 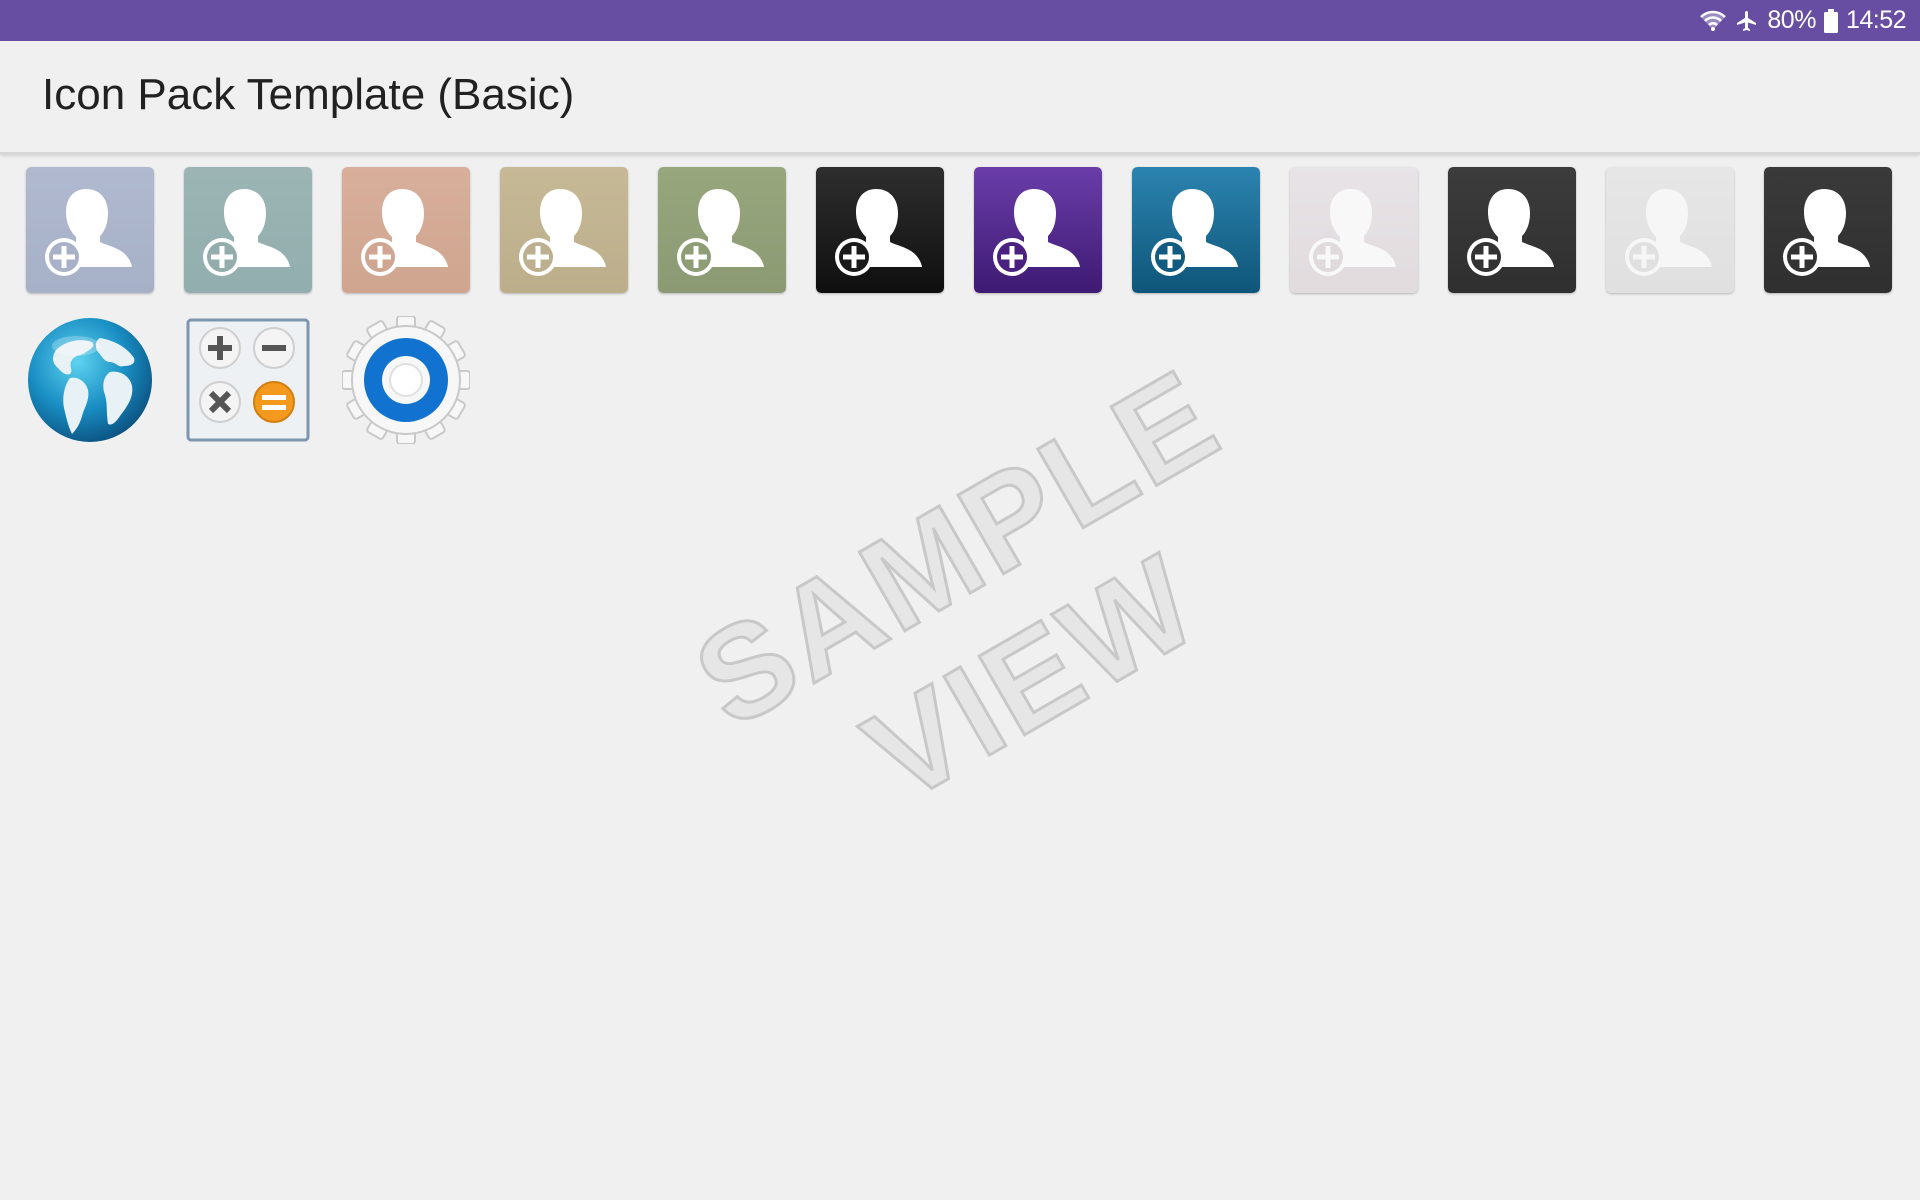 I want to click on status-icons: 80% 14:52, so click(x=1803, y=20).